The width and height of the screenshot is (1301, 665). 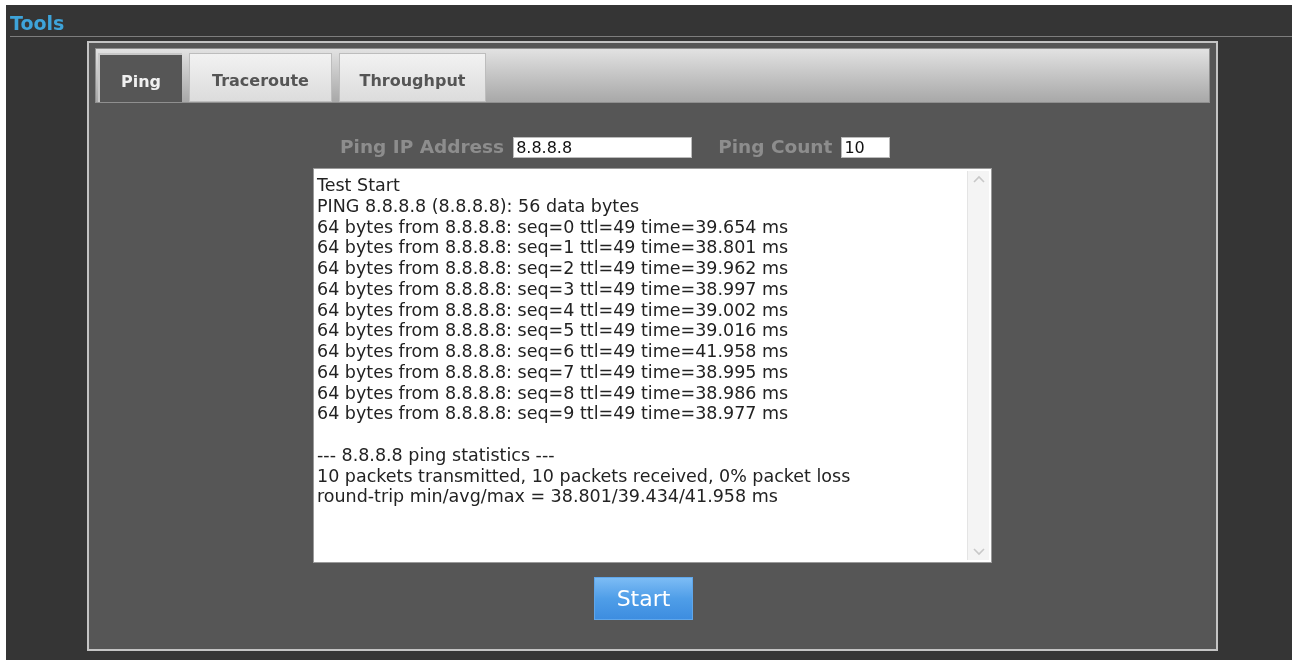 I want to click on scrollbar, so click(x=978, y=365).